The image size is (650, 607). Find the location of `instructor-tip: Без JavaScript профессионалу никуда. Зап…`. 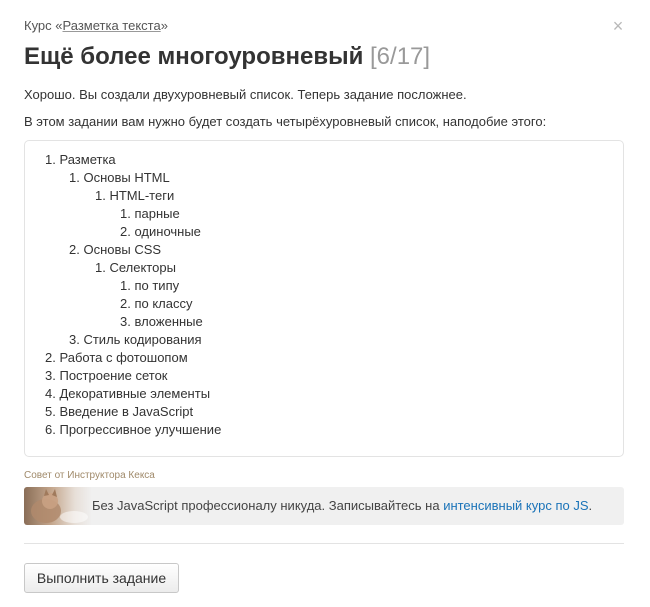

instructor-tip: Без JavaScript профессионалу никуда. Зап… is located at coordinates (324, 506).